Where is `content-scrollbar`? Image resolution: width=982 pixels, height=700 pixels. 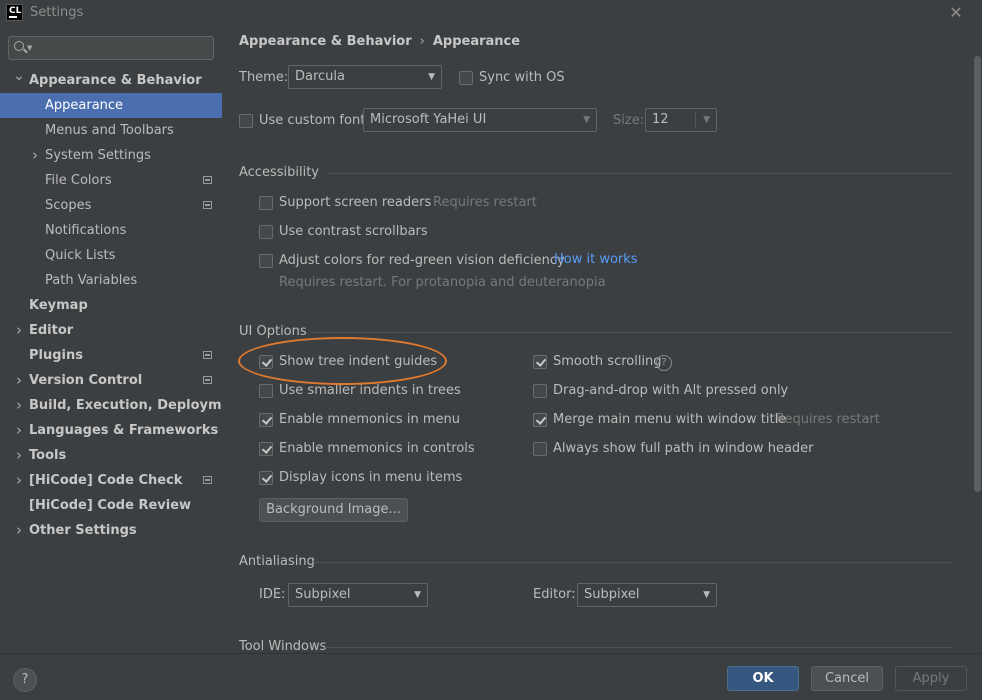 content-scrollbar is located at coordinates (977, 339).